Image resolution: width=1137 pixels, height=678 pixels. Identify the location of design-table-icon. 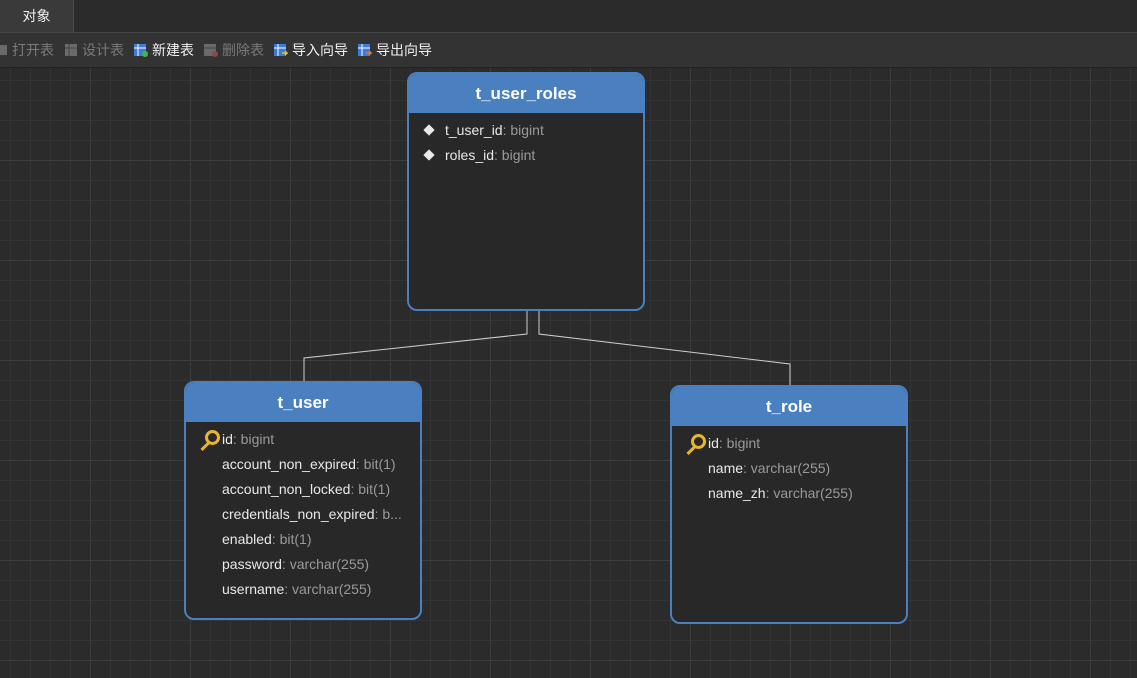
(71, 50).